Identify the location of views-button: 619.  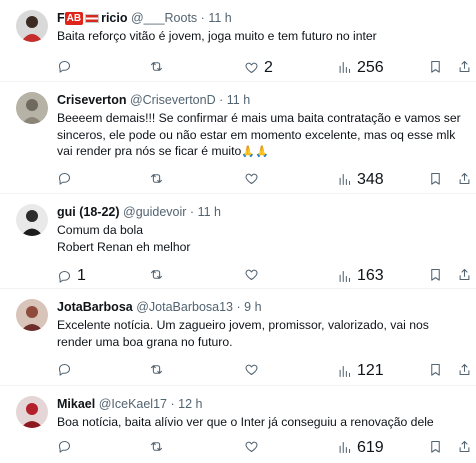
(360, 448).